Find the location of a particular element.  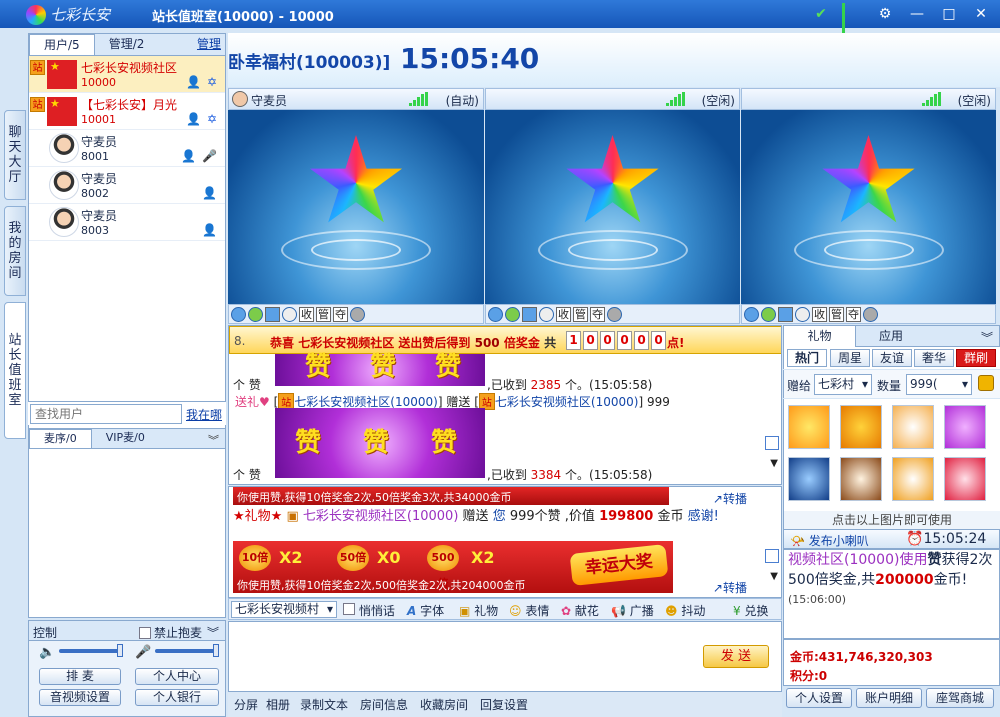

tab-apps: 应用 is located at coordinates (891, 336).